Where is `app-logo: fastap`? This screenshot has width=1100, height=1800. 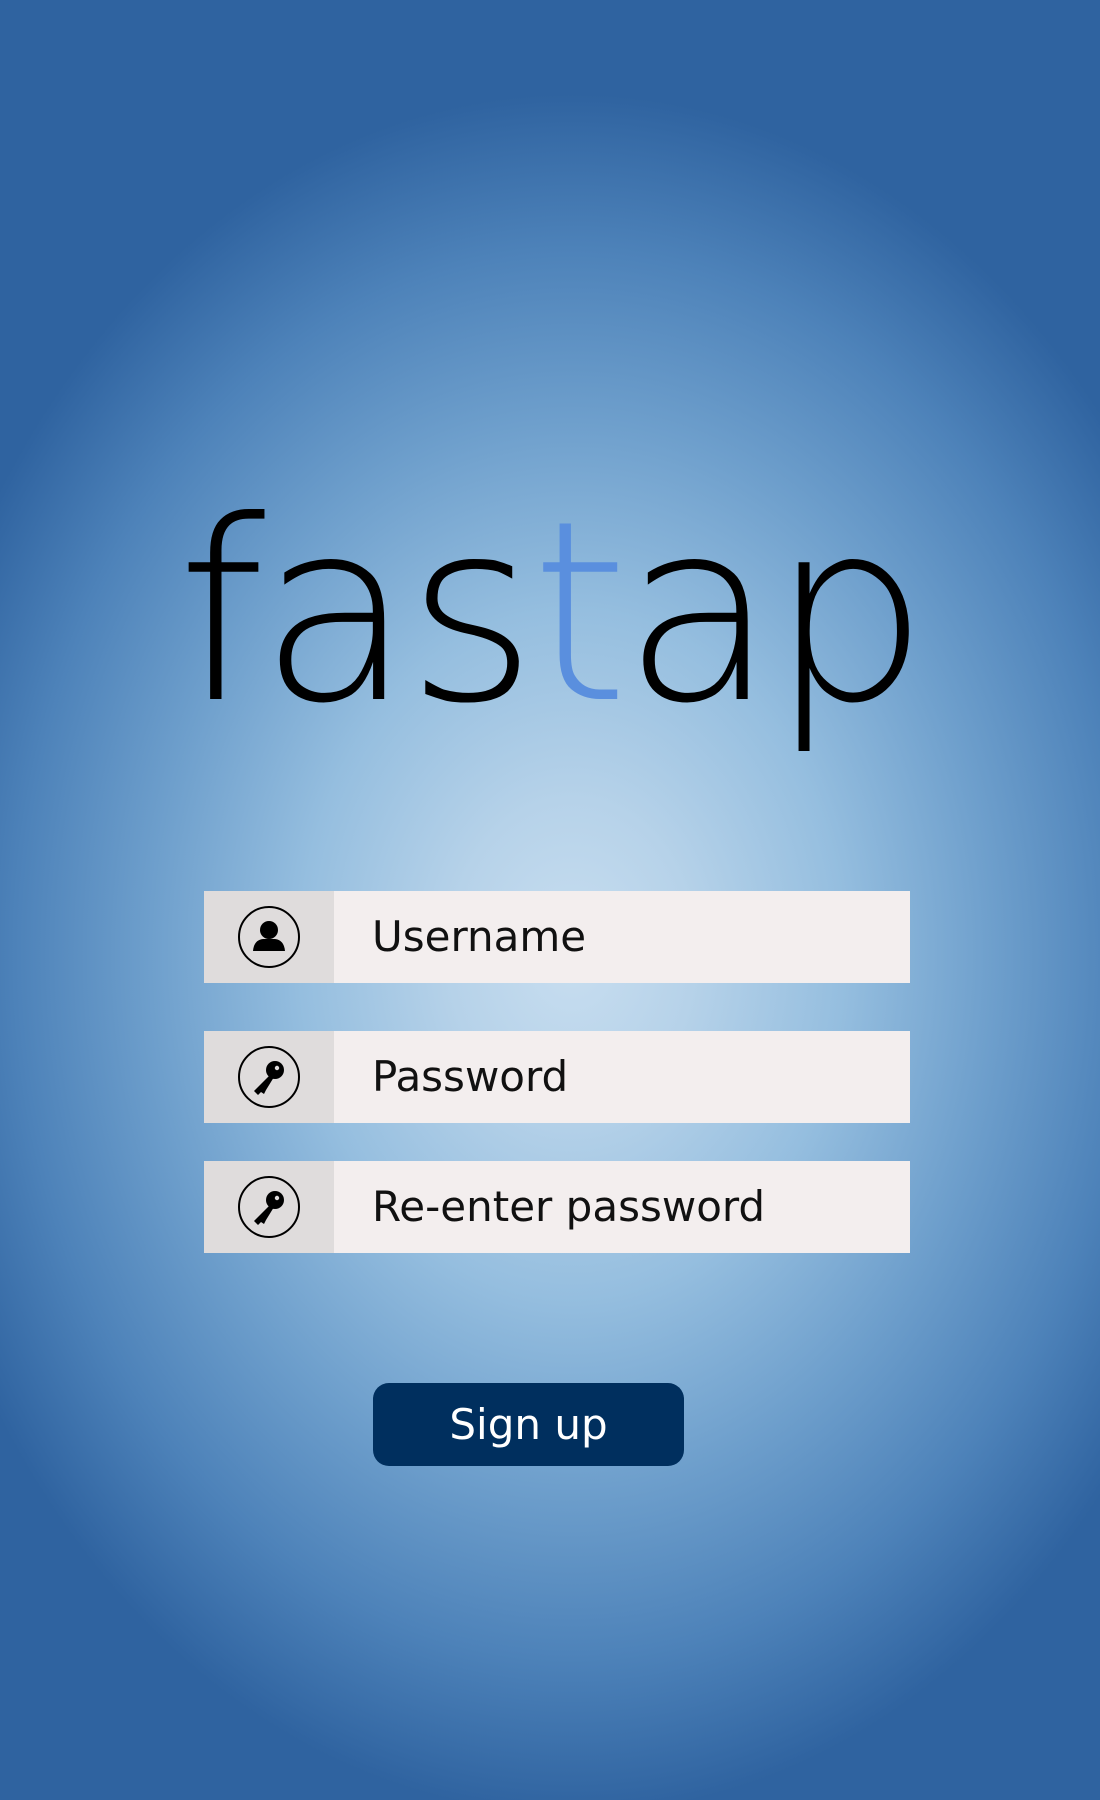 app-logo: fastap is located at coordinates (550, 613).